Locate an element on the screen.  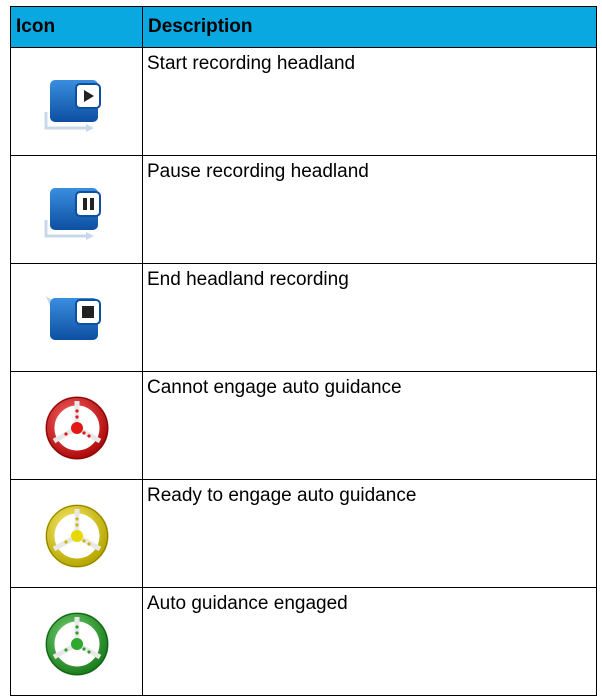
steering-wheel-yellow-icon is located at coordinates (76, 535).